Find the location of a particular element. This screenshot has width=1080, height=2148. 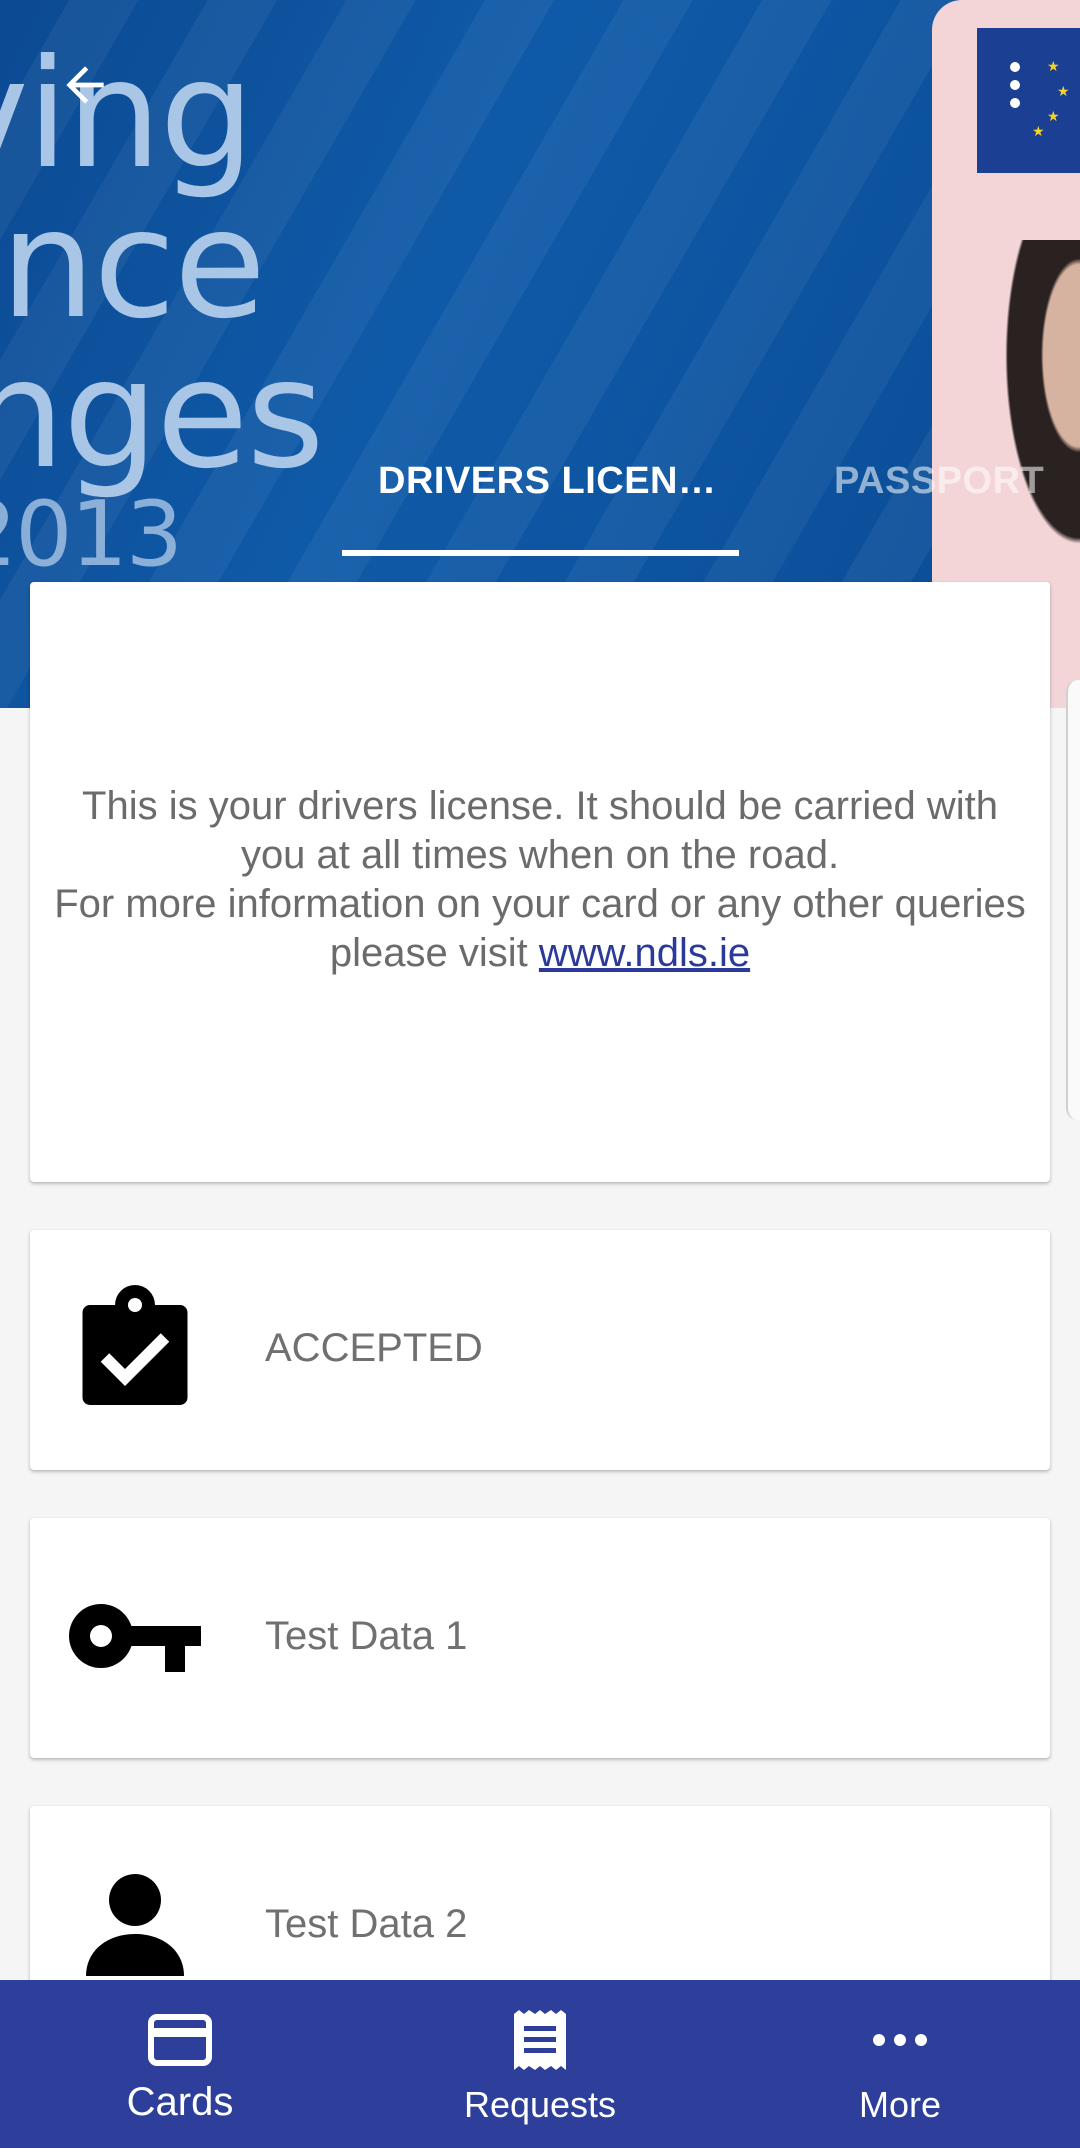

nav-label: Requests is located at coordinates (540, 2104).